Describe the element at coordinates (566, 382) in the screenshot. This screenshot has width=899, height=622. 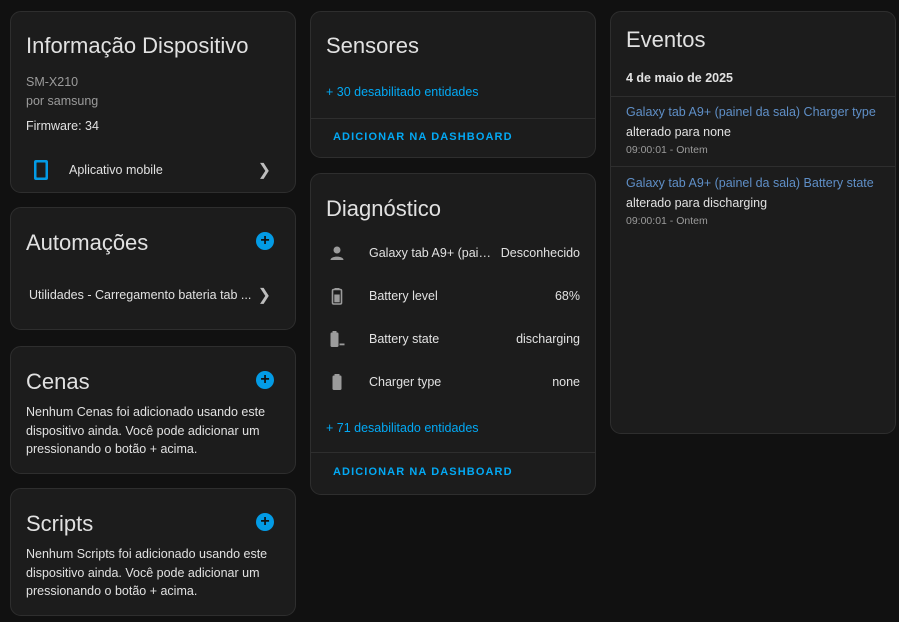
I see `diagnostic-value: none` at that location.